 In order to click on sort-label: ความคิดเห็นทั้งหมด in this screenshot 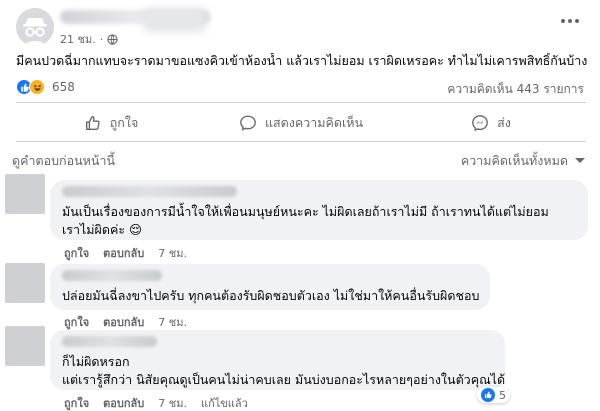, I will do `click(514, 160)`.